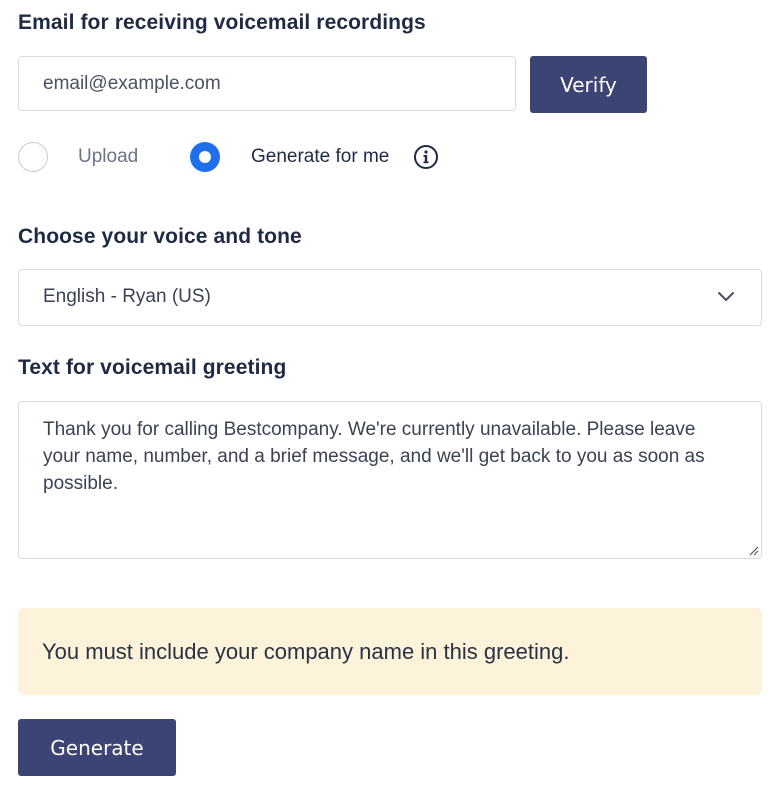 This screenshot has width=777, height=788. What do you see at coordinates (726, 296) in the screenshot?
I see `chevron-down-icon` at bounding box center [726, 296].